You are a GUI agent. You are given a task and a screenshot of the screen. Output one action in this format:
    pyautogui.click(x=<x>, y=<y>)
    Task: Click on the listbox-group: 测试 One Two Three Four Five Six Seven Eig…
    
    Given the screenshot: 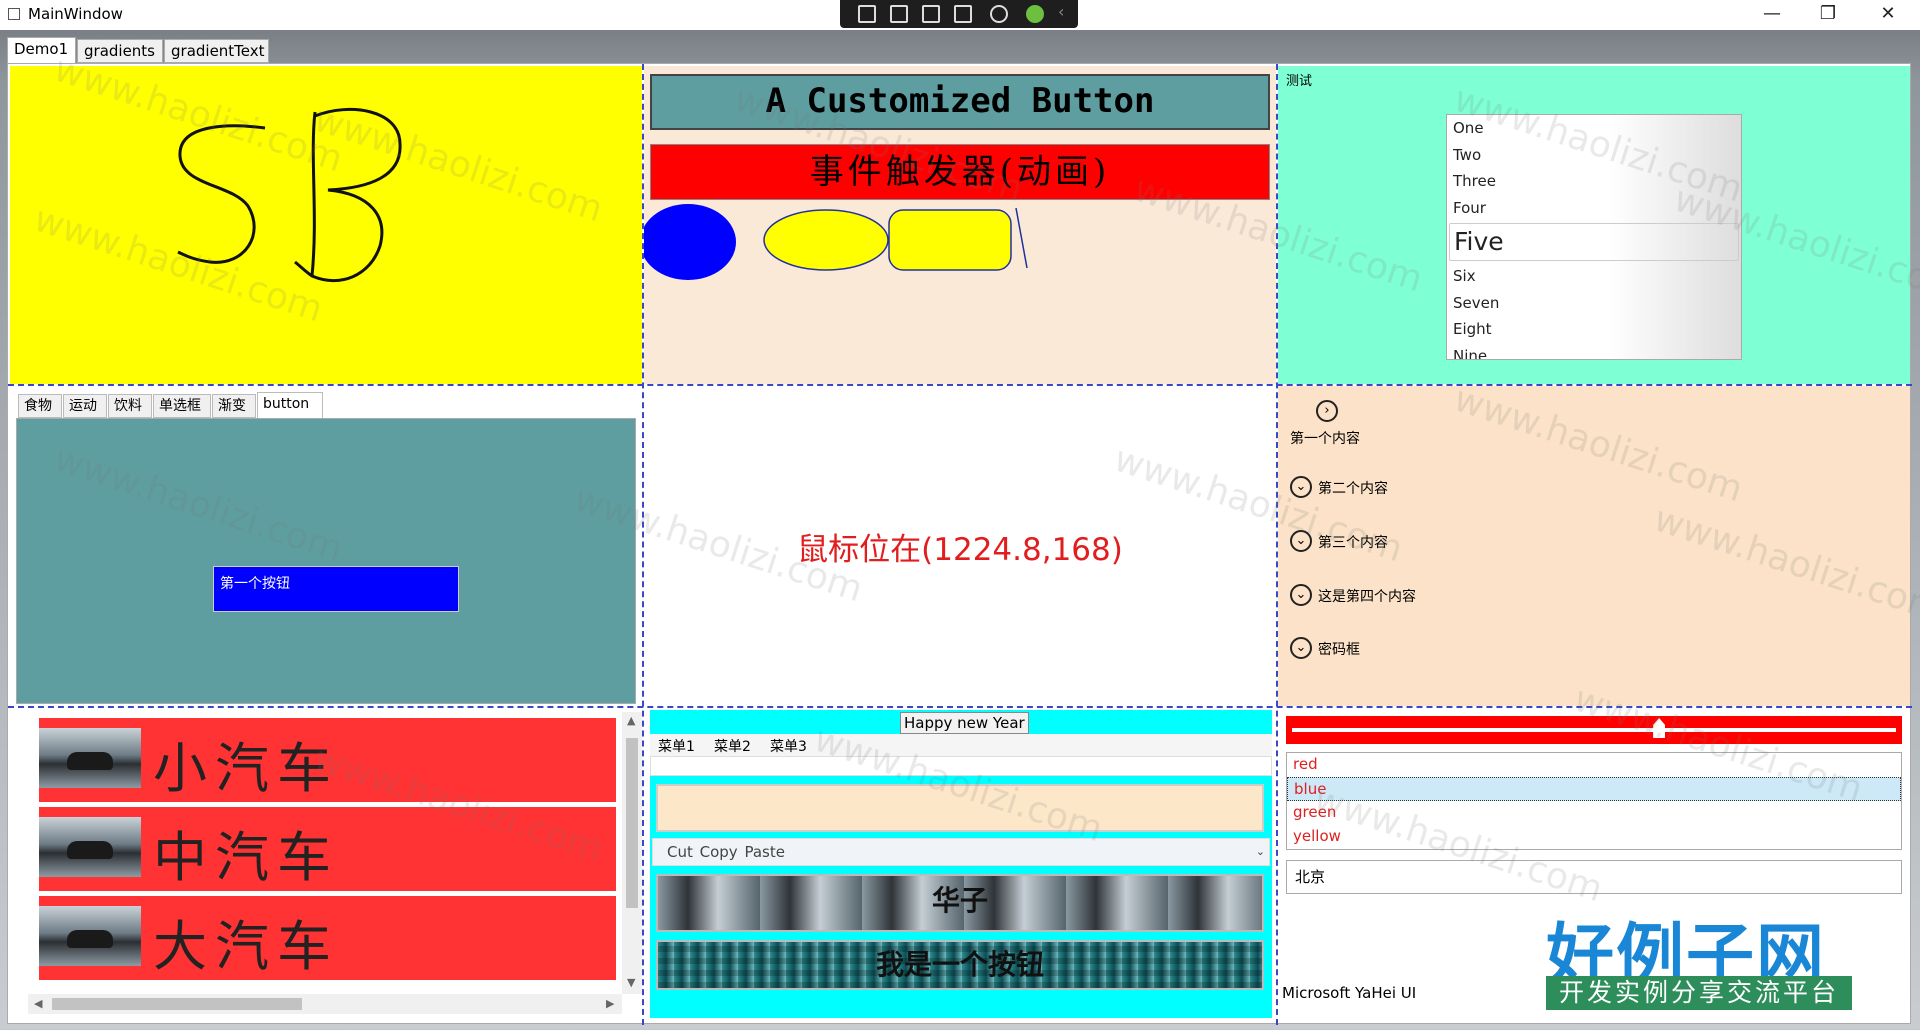 What is the action you would take?
    pyautogui.click(x=1594, y=225)
    